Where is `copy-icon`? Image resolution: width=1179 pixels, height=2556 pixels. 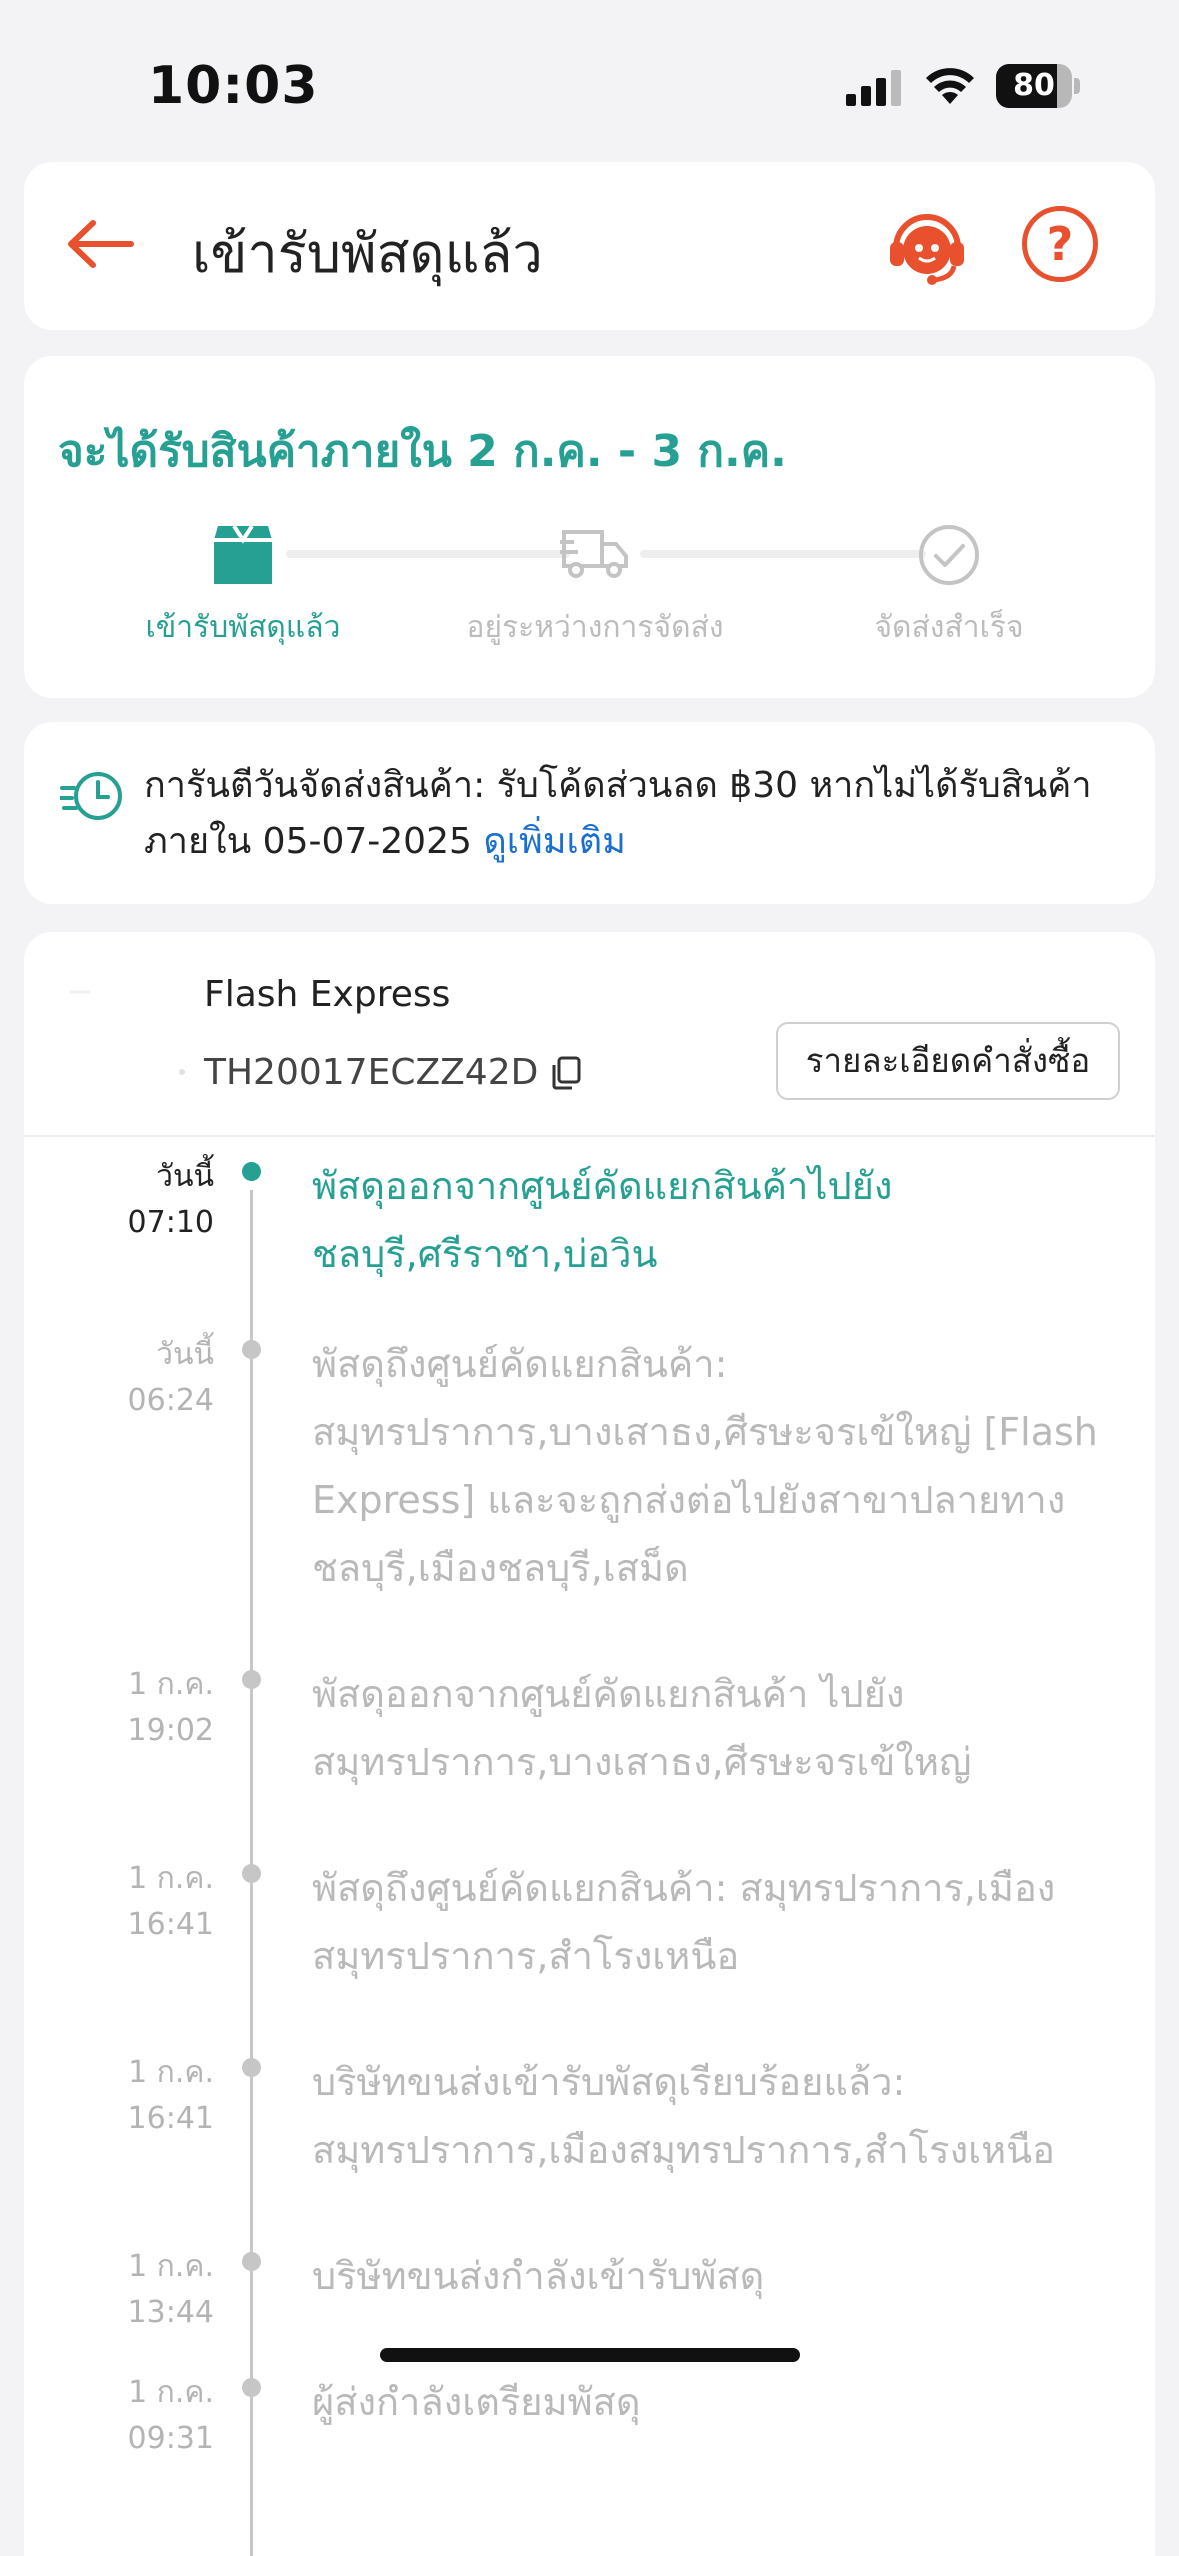
copy-icon is located at coordinates (566, 1073).